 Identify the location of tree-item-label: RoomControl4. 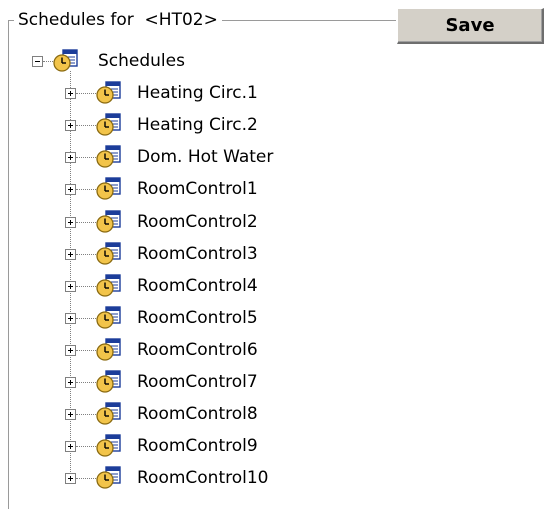
(197, 286).